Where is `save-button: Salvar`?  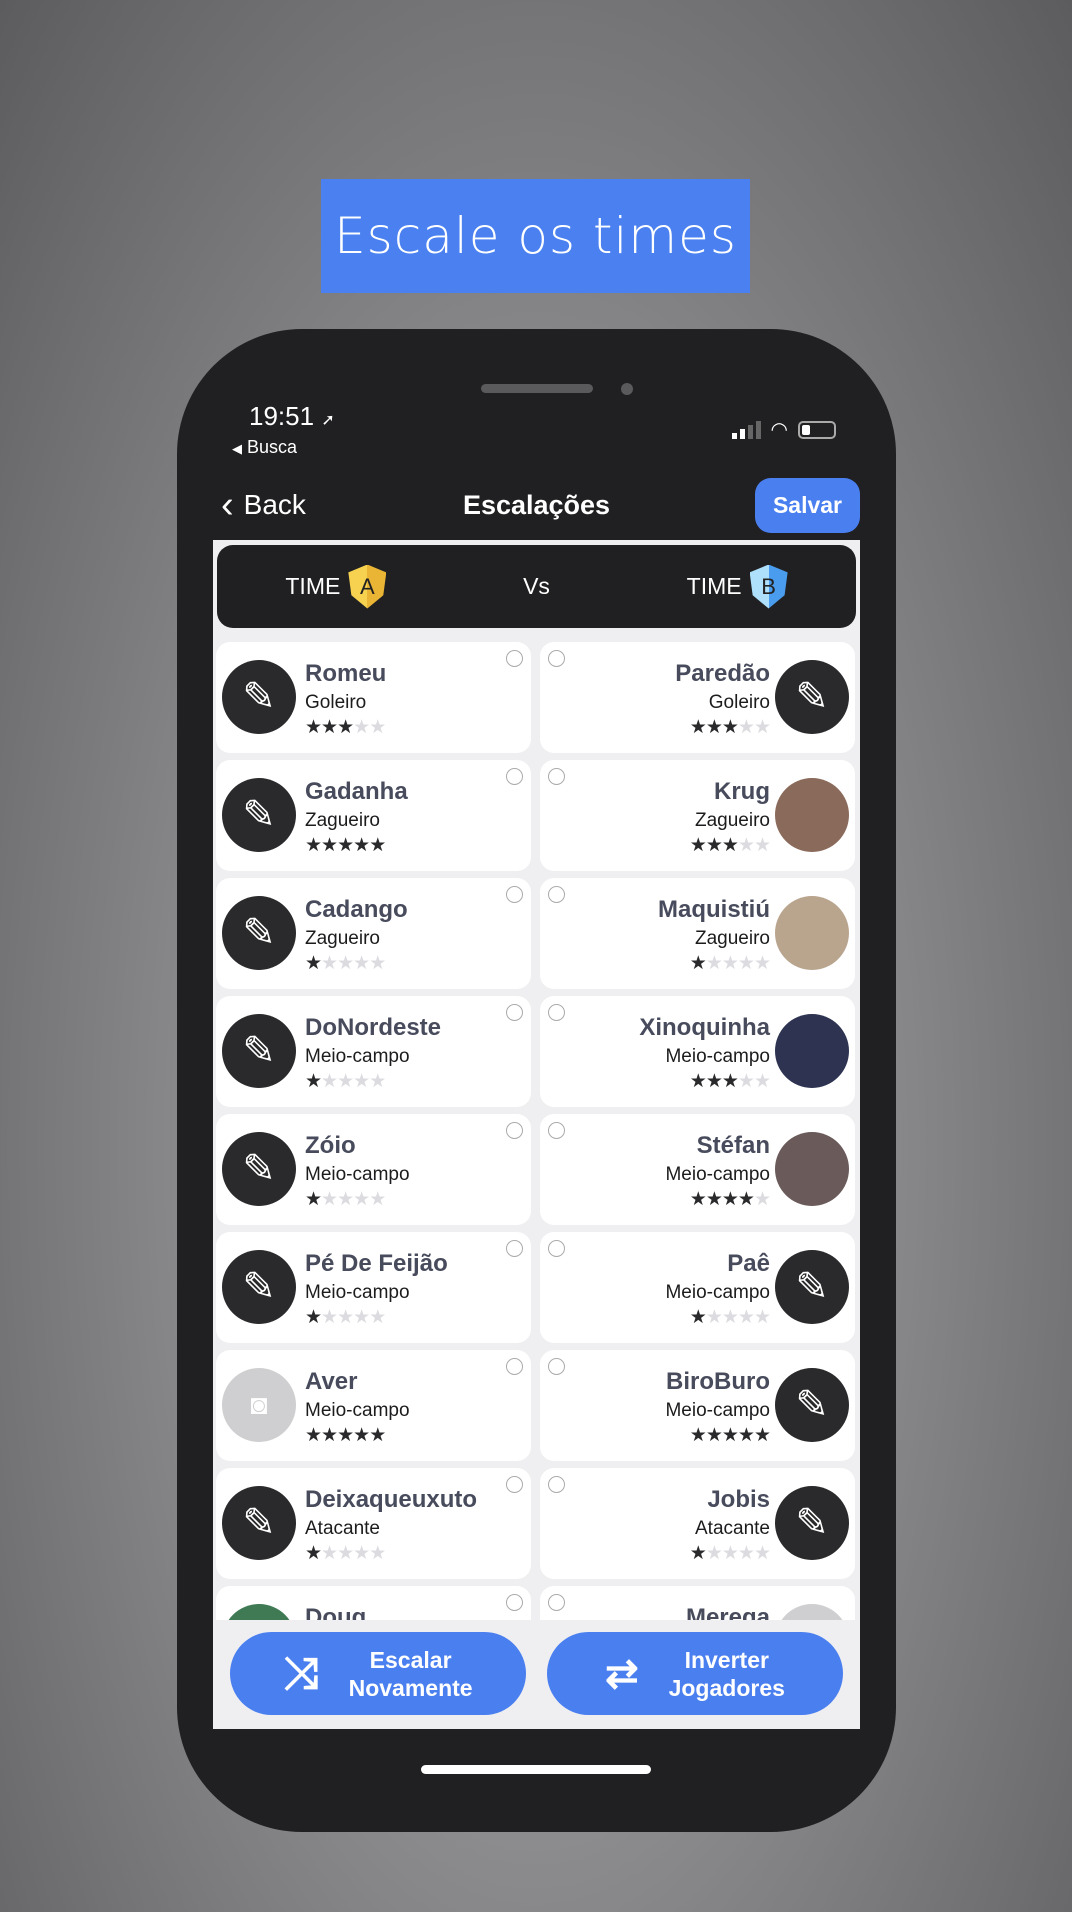
save-button: Salvar is located at coordinates (807, 505).